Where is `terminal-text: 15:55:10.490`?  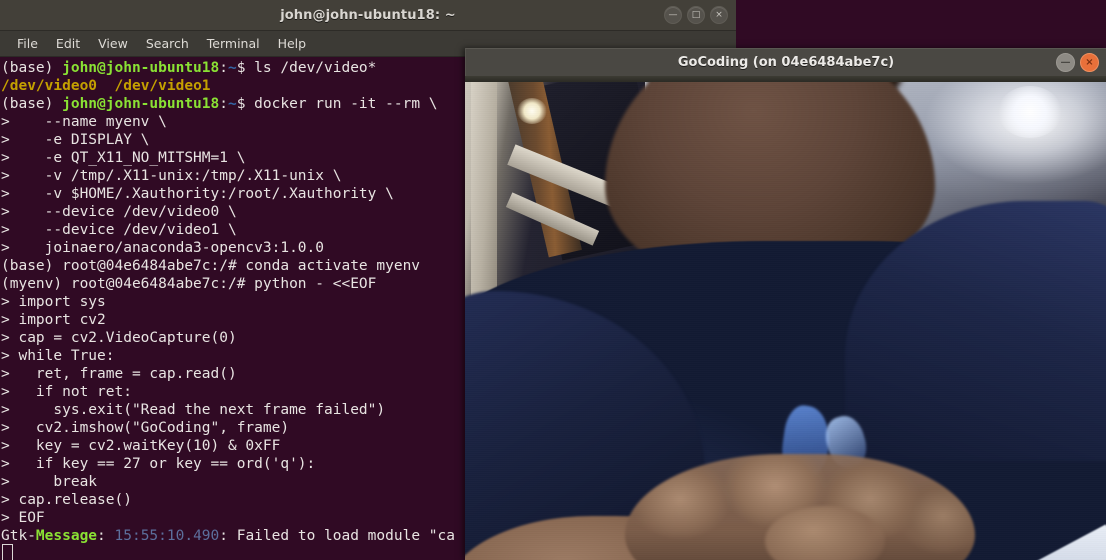 terminal-text: 15:55:10.490 is located at coordinates (167, 536).